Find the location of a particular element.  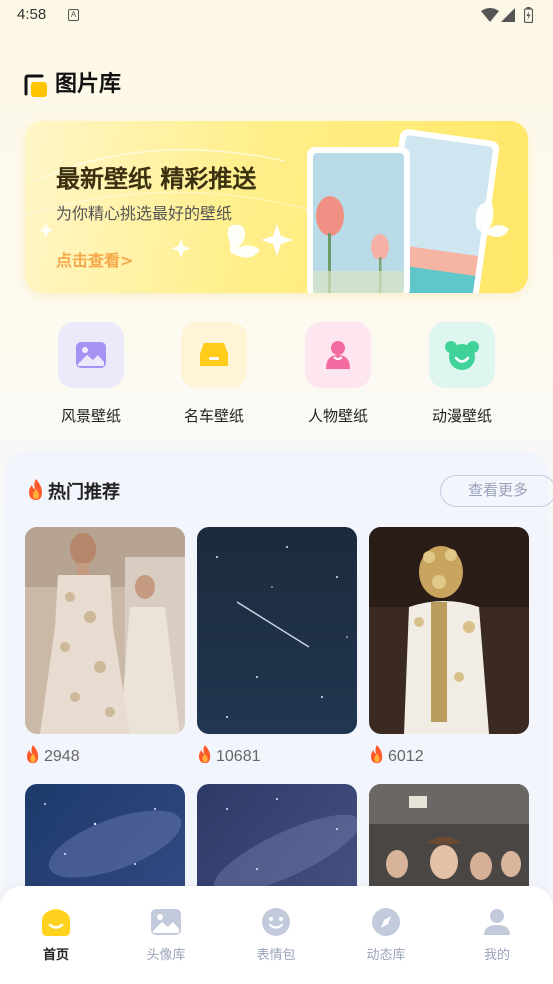

tab-home: 首页 is located at coordinates (56, 934).